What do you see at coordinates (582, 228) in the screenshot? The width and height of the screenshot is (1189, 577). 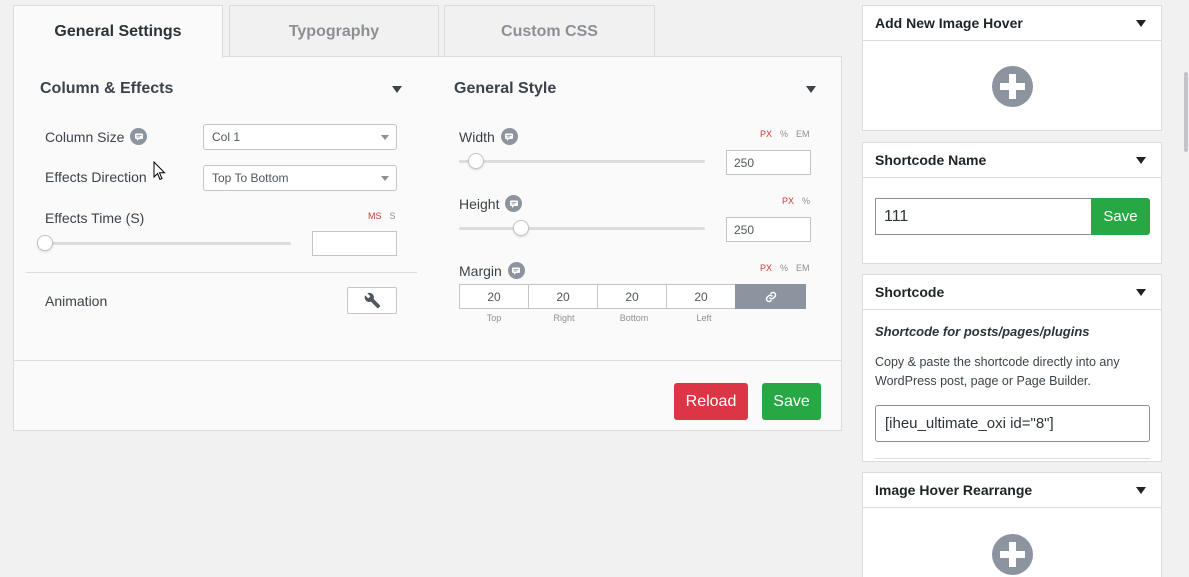 I see `height-slider-track` at bounding box center [582, 228].